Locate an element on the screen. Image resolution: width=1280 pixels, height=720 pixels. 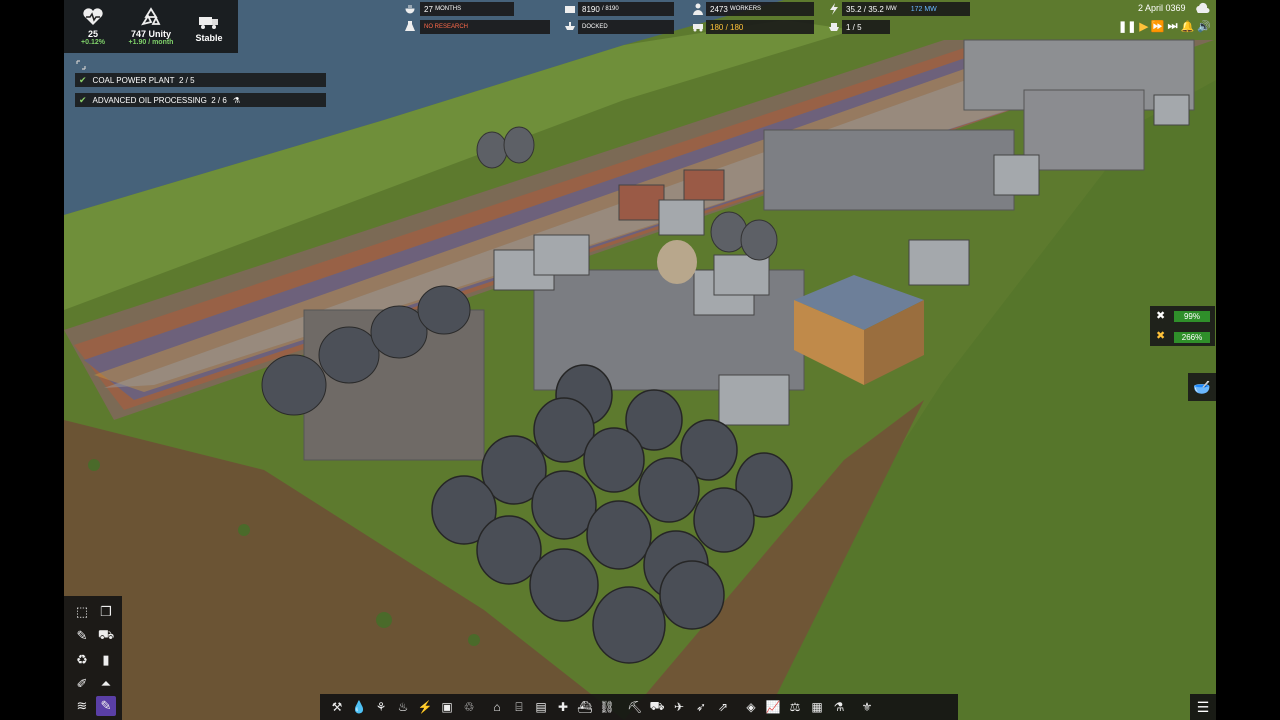
status-stat: Stable is located at coordinates (209, 26).